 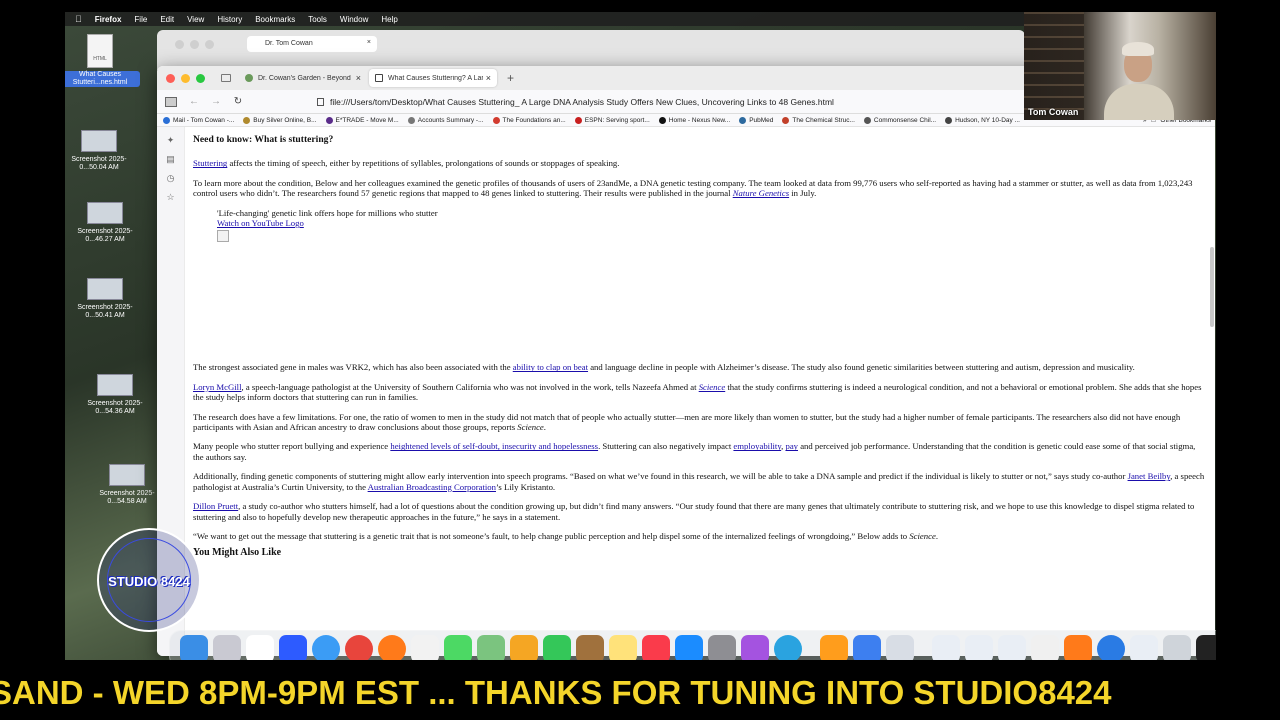 I want to click on calendar-icon, so click(x=260, y=647).